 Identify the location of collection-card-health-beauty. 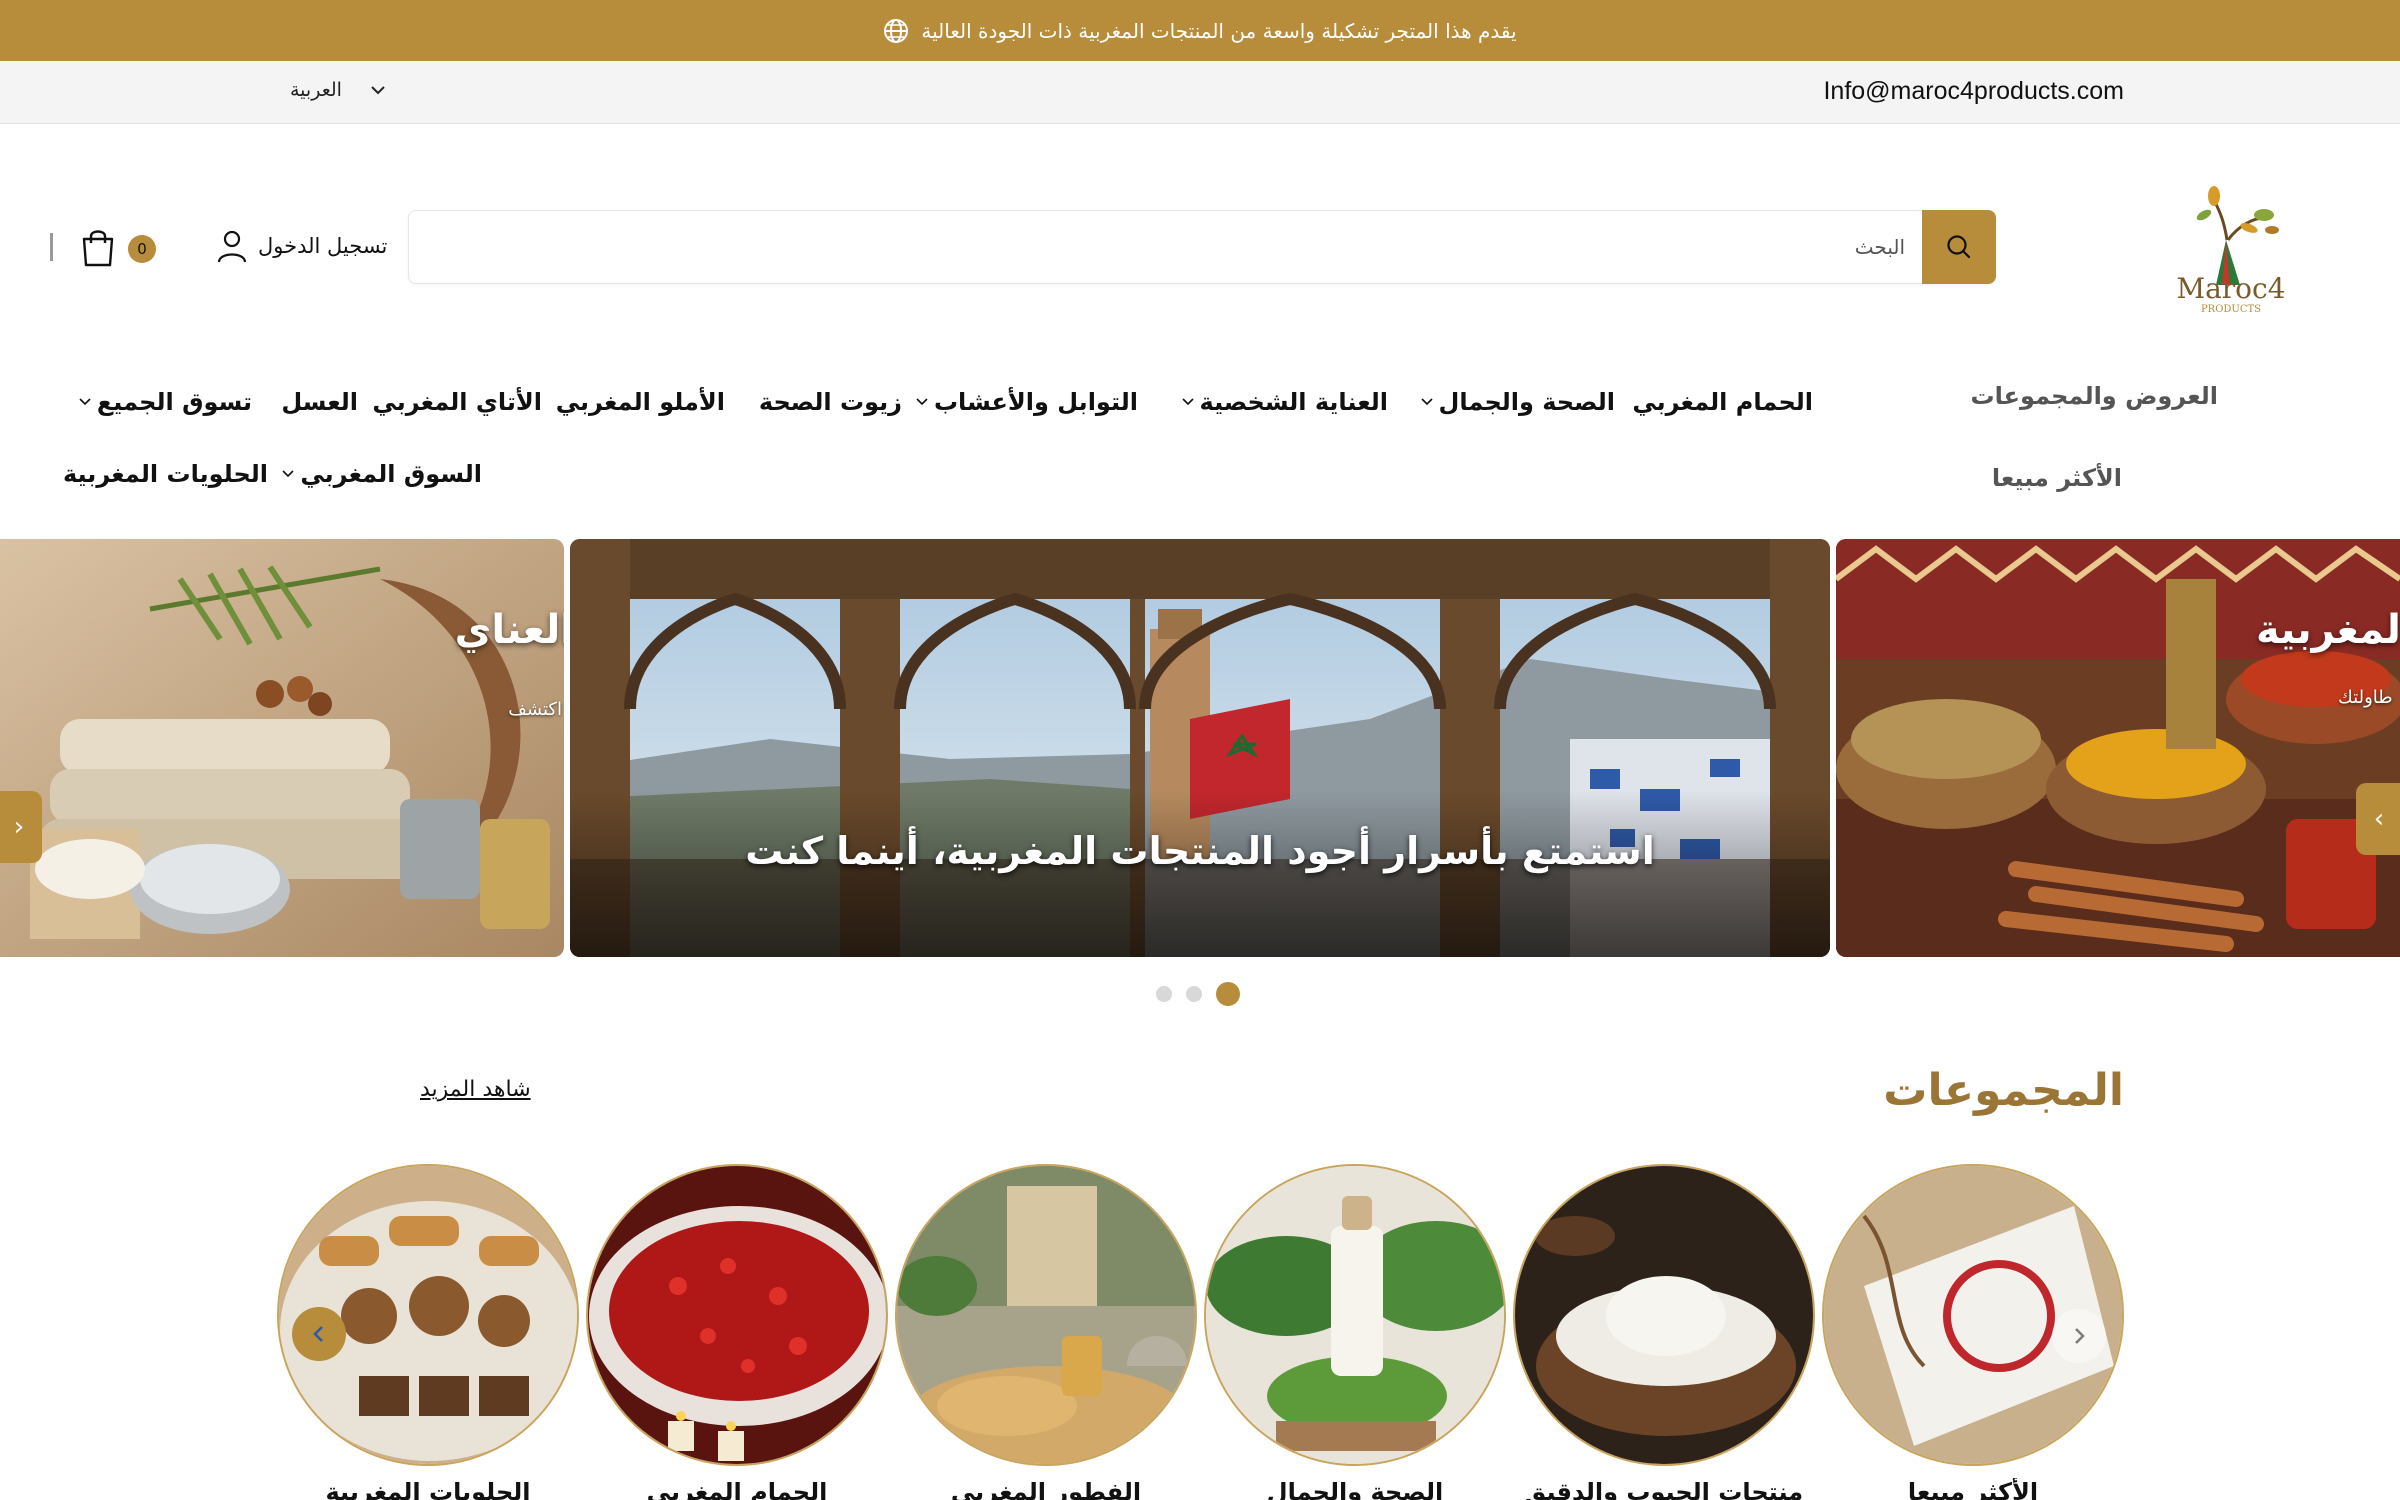
(1355, 1315).